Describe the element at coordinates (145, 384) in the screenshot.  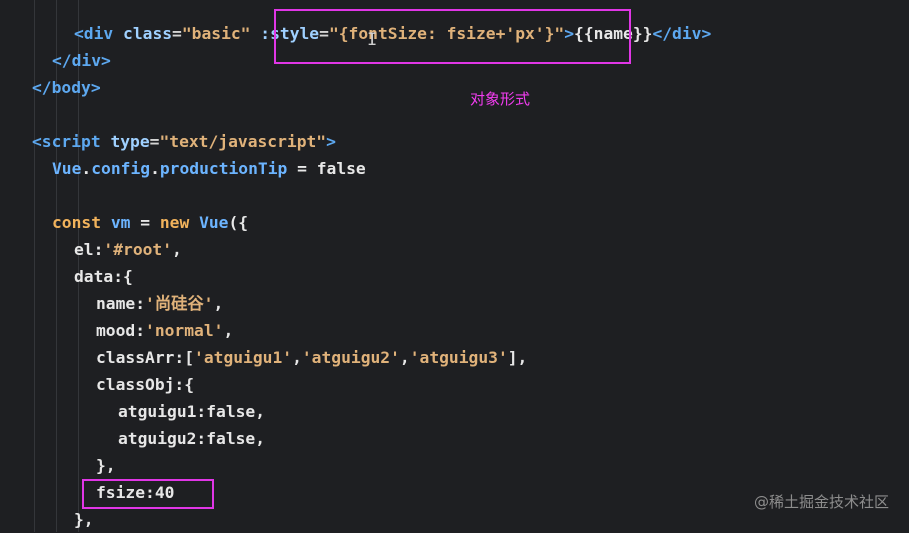
I see `code-line-classobj: classObj:{` at that location.